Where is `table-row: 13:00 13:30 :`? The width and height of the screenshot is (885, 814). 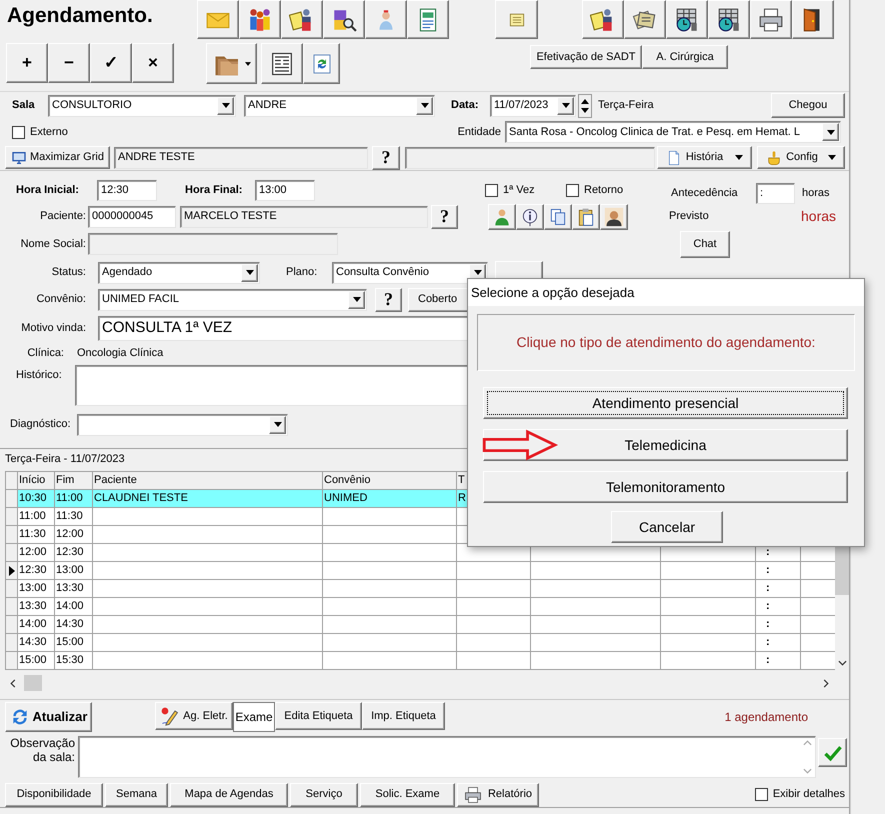
table-row: 13:00 13:30 : is located at coordinates (420, 589).